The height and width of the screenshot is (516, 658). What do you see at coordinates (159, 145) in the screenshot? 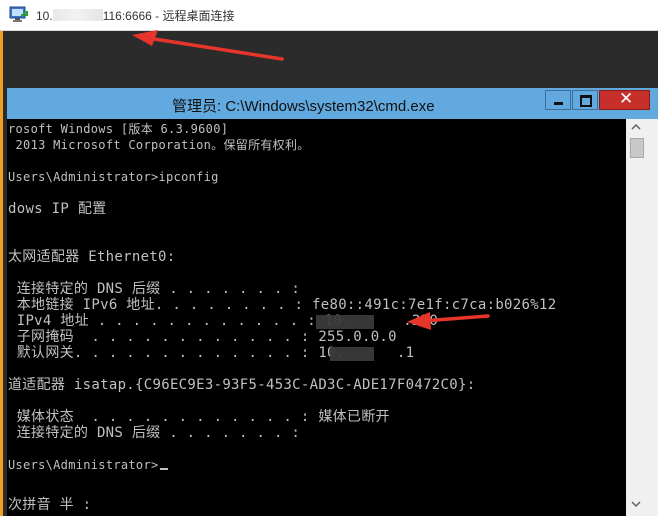
I see `console-line: 2013 Microsoft Corporation。保留所有权利。` at bounding box center [159, 145].